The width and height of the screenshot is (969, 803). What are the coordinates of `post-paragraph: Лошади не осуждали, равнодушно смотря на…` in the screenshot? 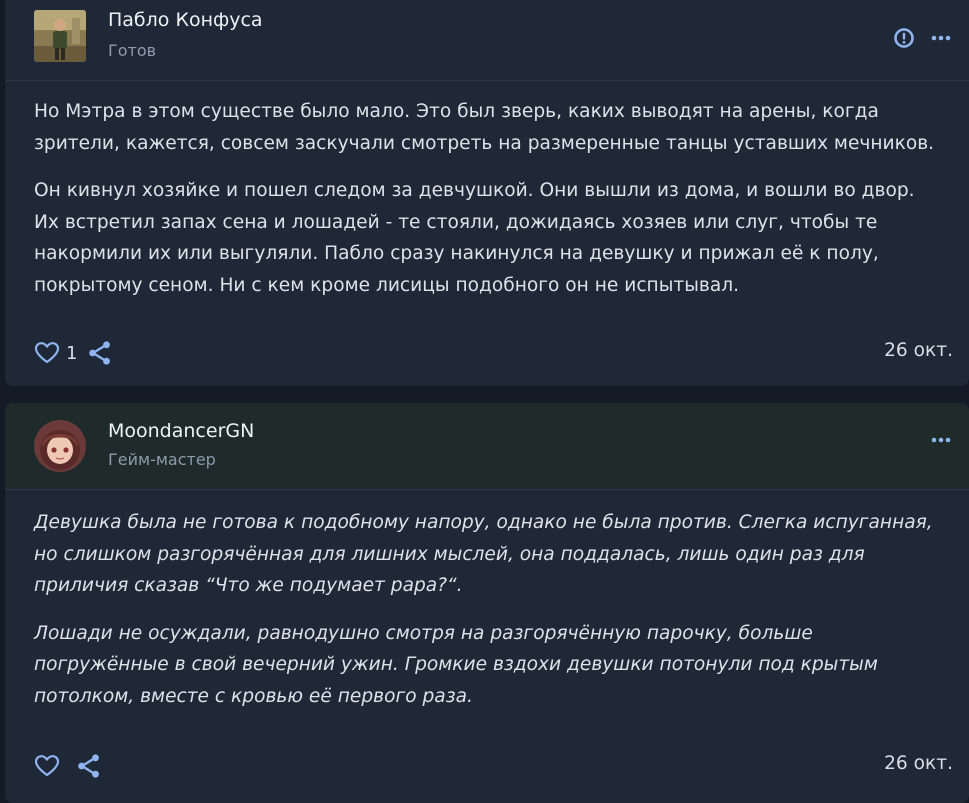 It's located at (456, 664).